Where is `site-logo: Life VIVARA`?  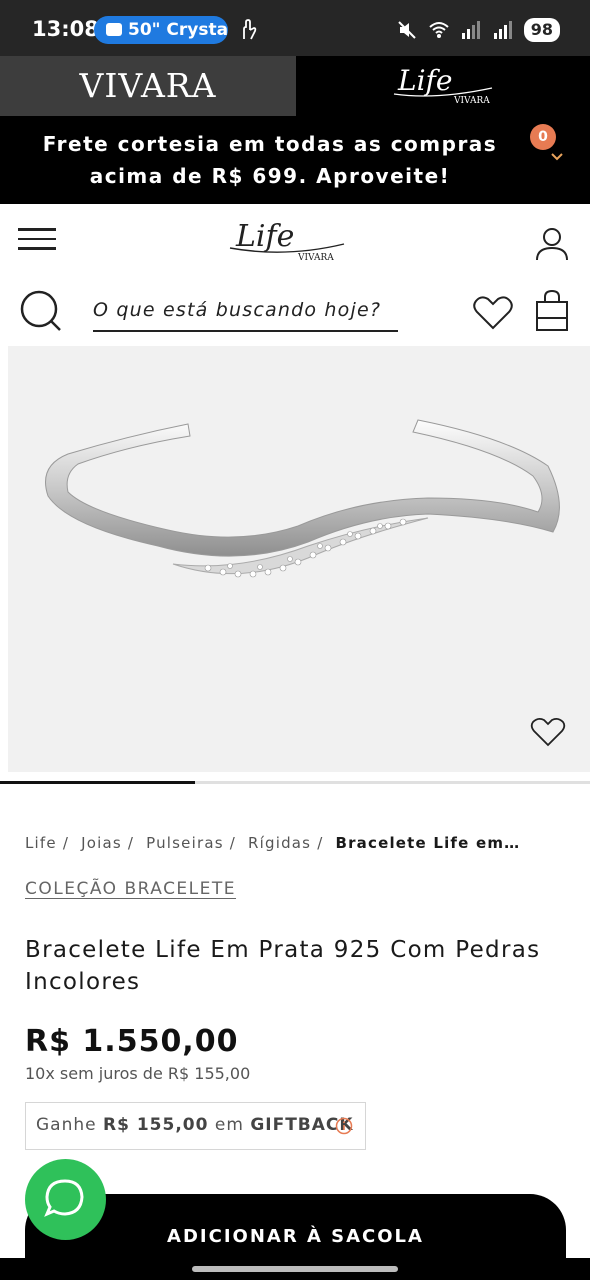 site-logo: Life VIVARA is located at coordinates (288, 242).